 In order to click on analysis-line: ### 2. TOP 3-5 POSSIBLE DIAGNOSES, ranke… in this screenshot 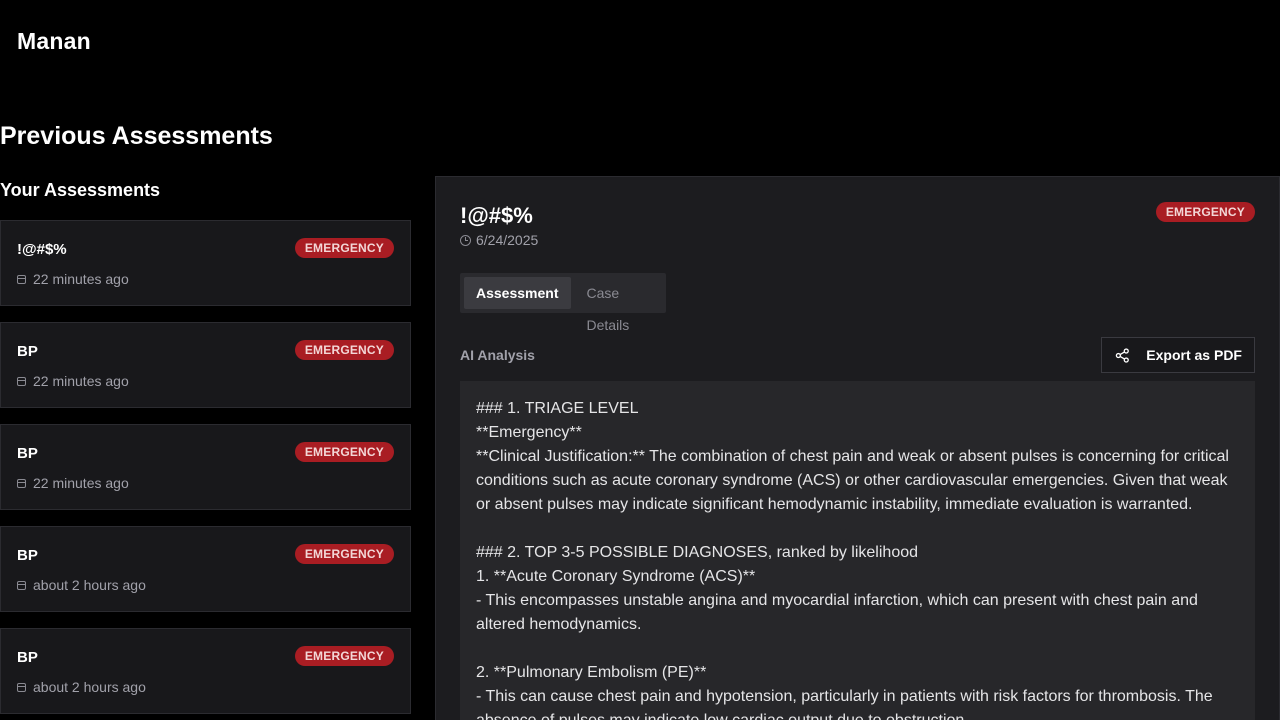, I will do `click(697, 552)`.